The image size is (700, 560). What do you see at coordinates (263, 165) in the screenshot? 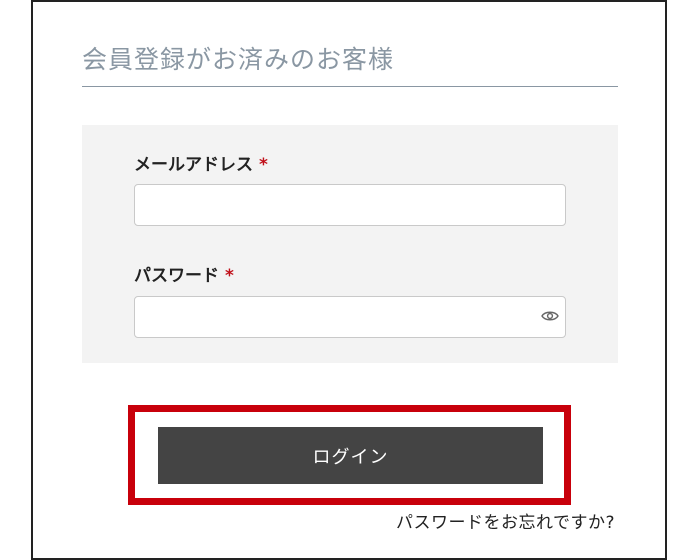
I see `email-required-mark: *` at bounding box center [263, 165].